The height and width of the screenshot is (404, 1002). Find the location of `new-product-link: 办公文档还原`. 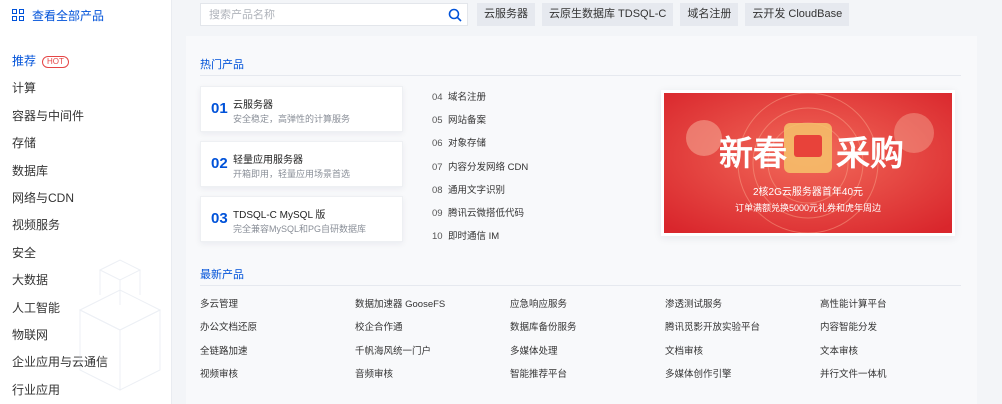

new-product-link: 办公文档还原 is located at coordinates (277, 327).